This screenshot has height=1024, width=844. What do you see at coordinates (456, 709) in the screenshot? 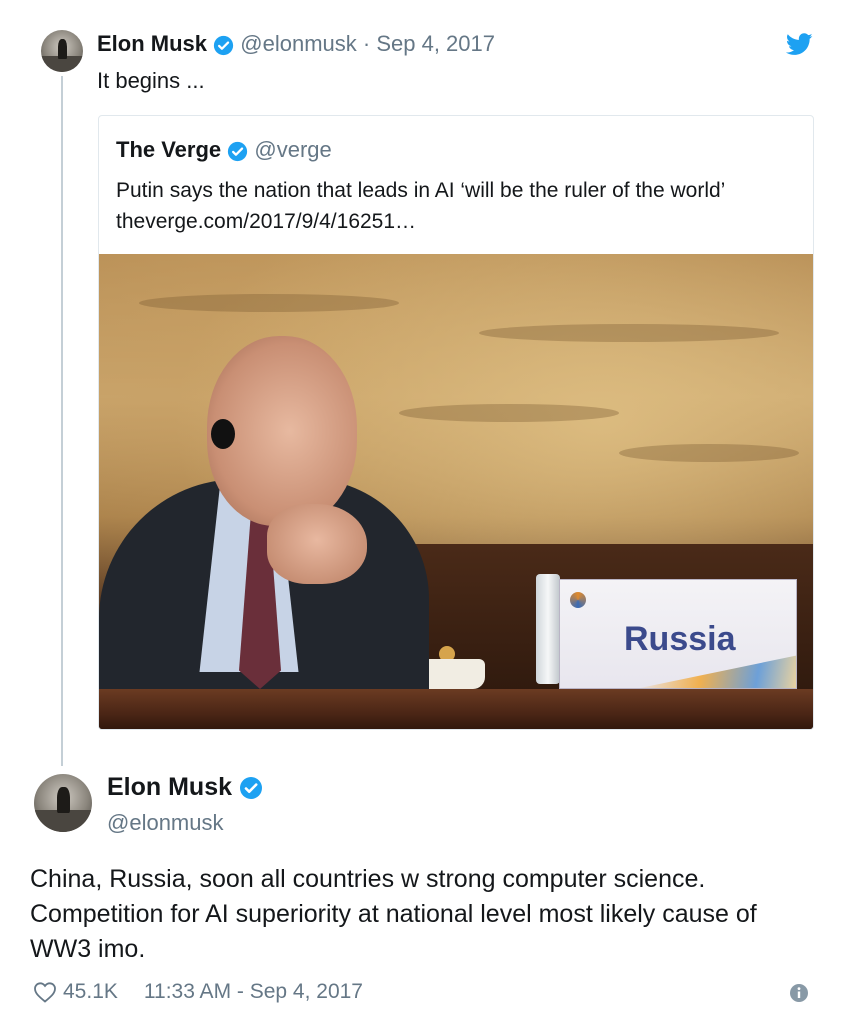
I see `desk` at bounding box center [456, 709].